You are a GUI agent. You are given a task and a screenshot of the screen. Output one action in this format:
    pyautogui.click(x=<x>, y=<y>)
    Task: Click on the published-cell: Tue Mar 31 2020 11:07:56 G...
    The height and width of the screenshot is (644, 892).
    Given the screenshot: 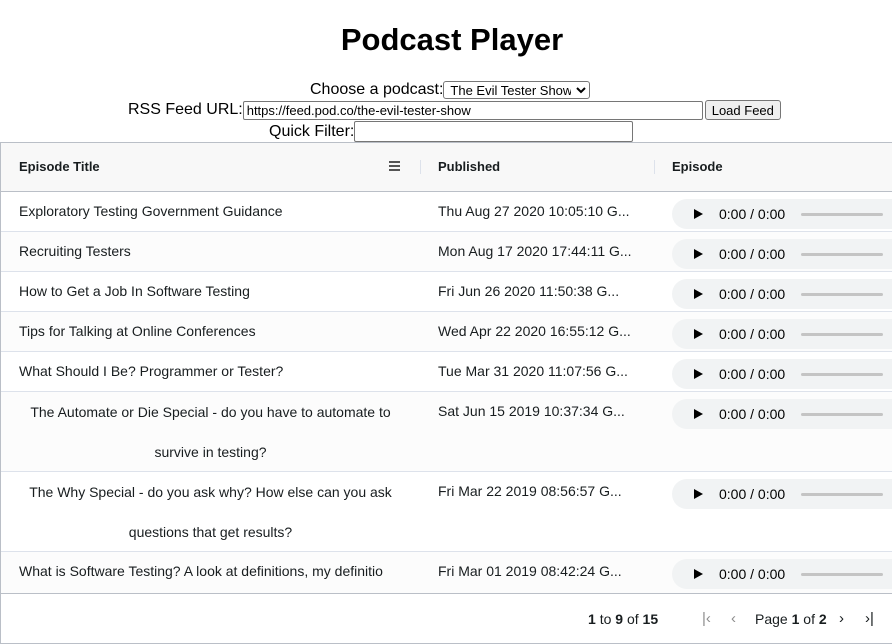 What is the action you would take?
    pyautogui.click(x=533, y=371)
    